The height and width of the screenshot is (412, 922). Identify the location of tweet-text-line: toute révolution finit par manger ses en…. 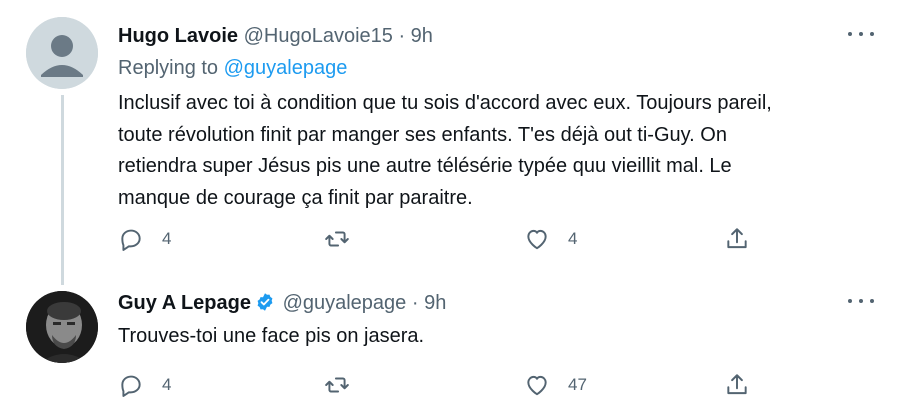
(422, 134).